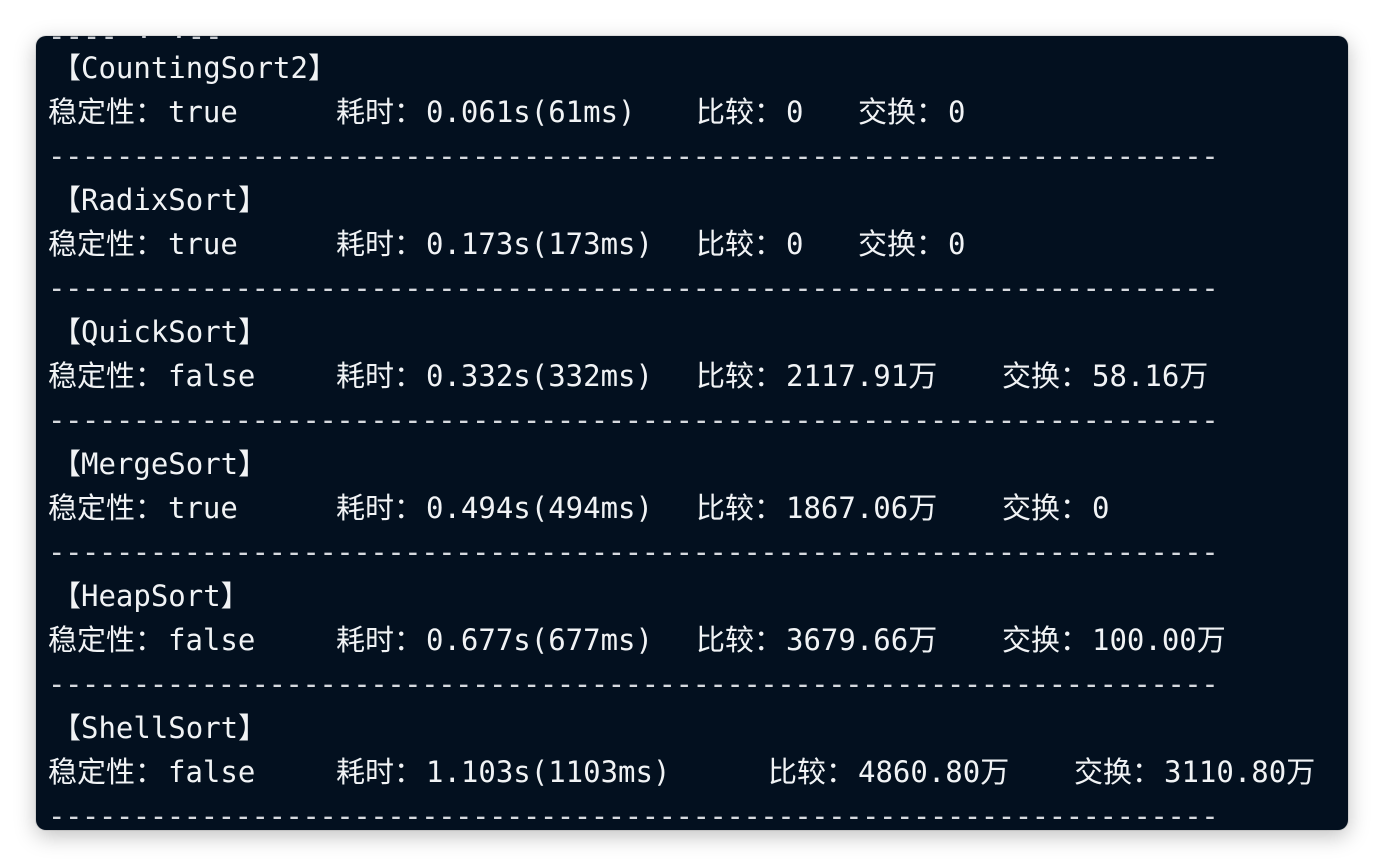 The height and width of the screenshot is (866, 1384). I want to click on result-line: 稳定性： true 耗时： 0.061s(61ms) 比较： 0 交换： 0, so click(698, 112).